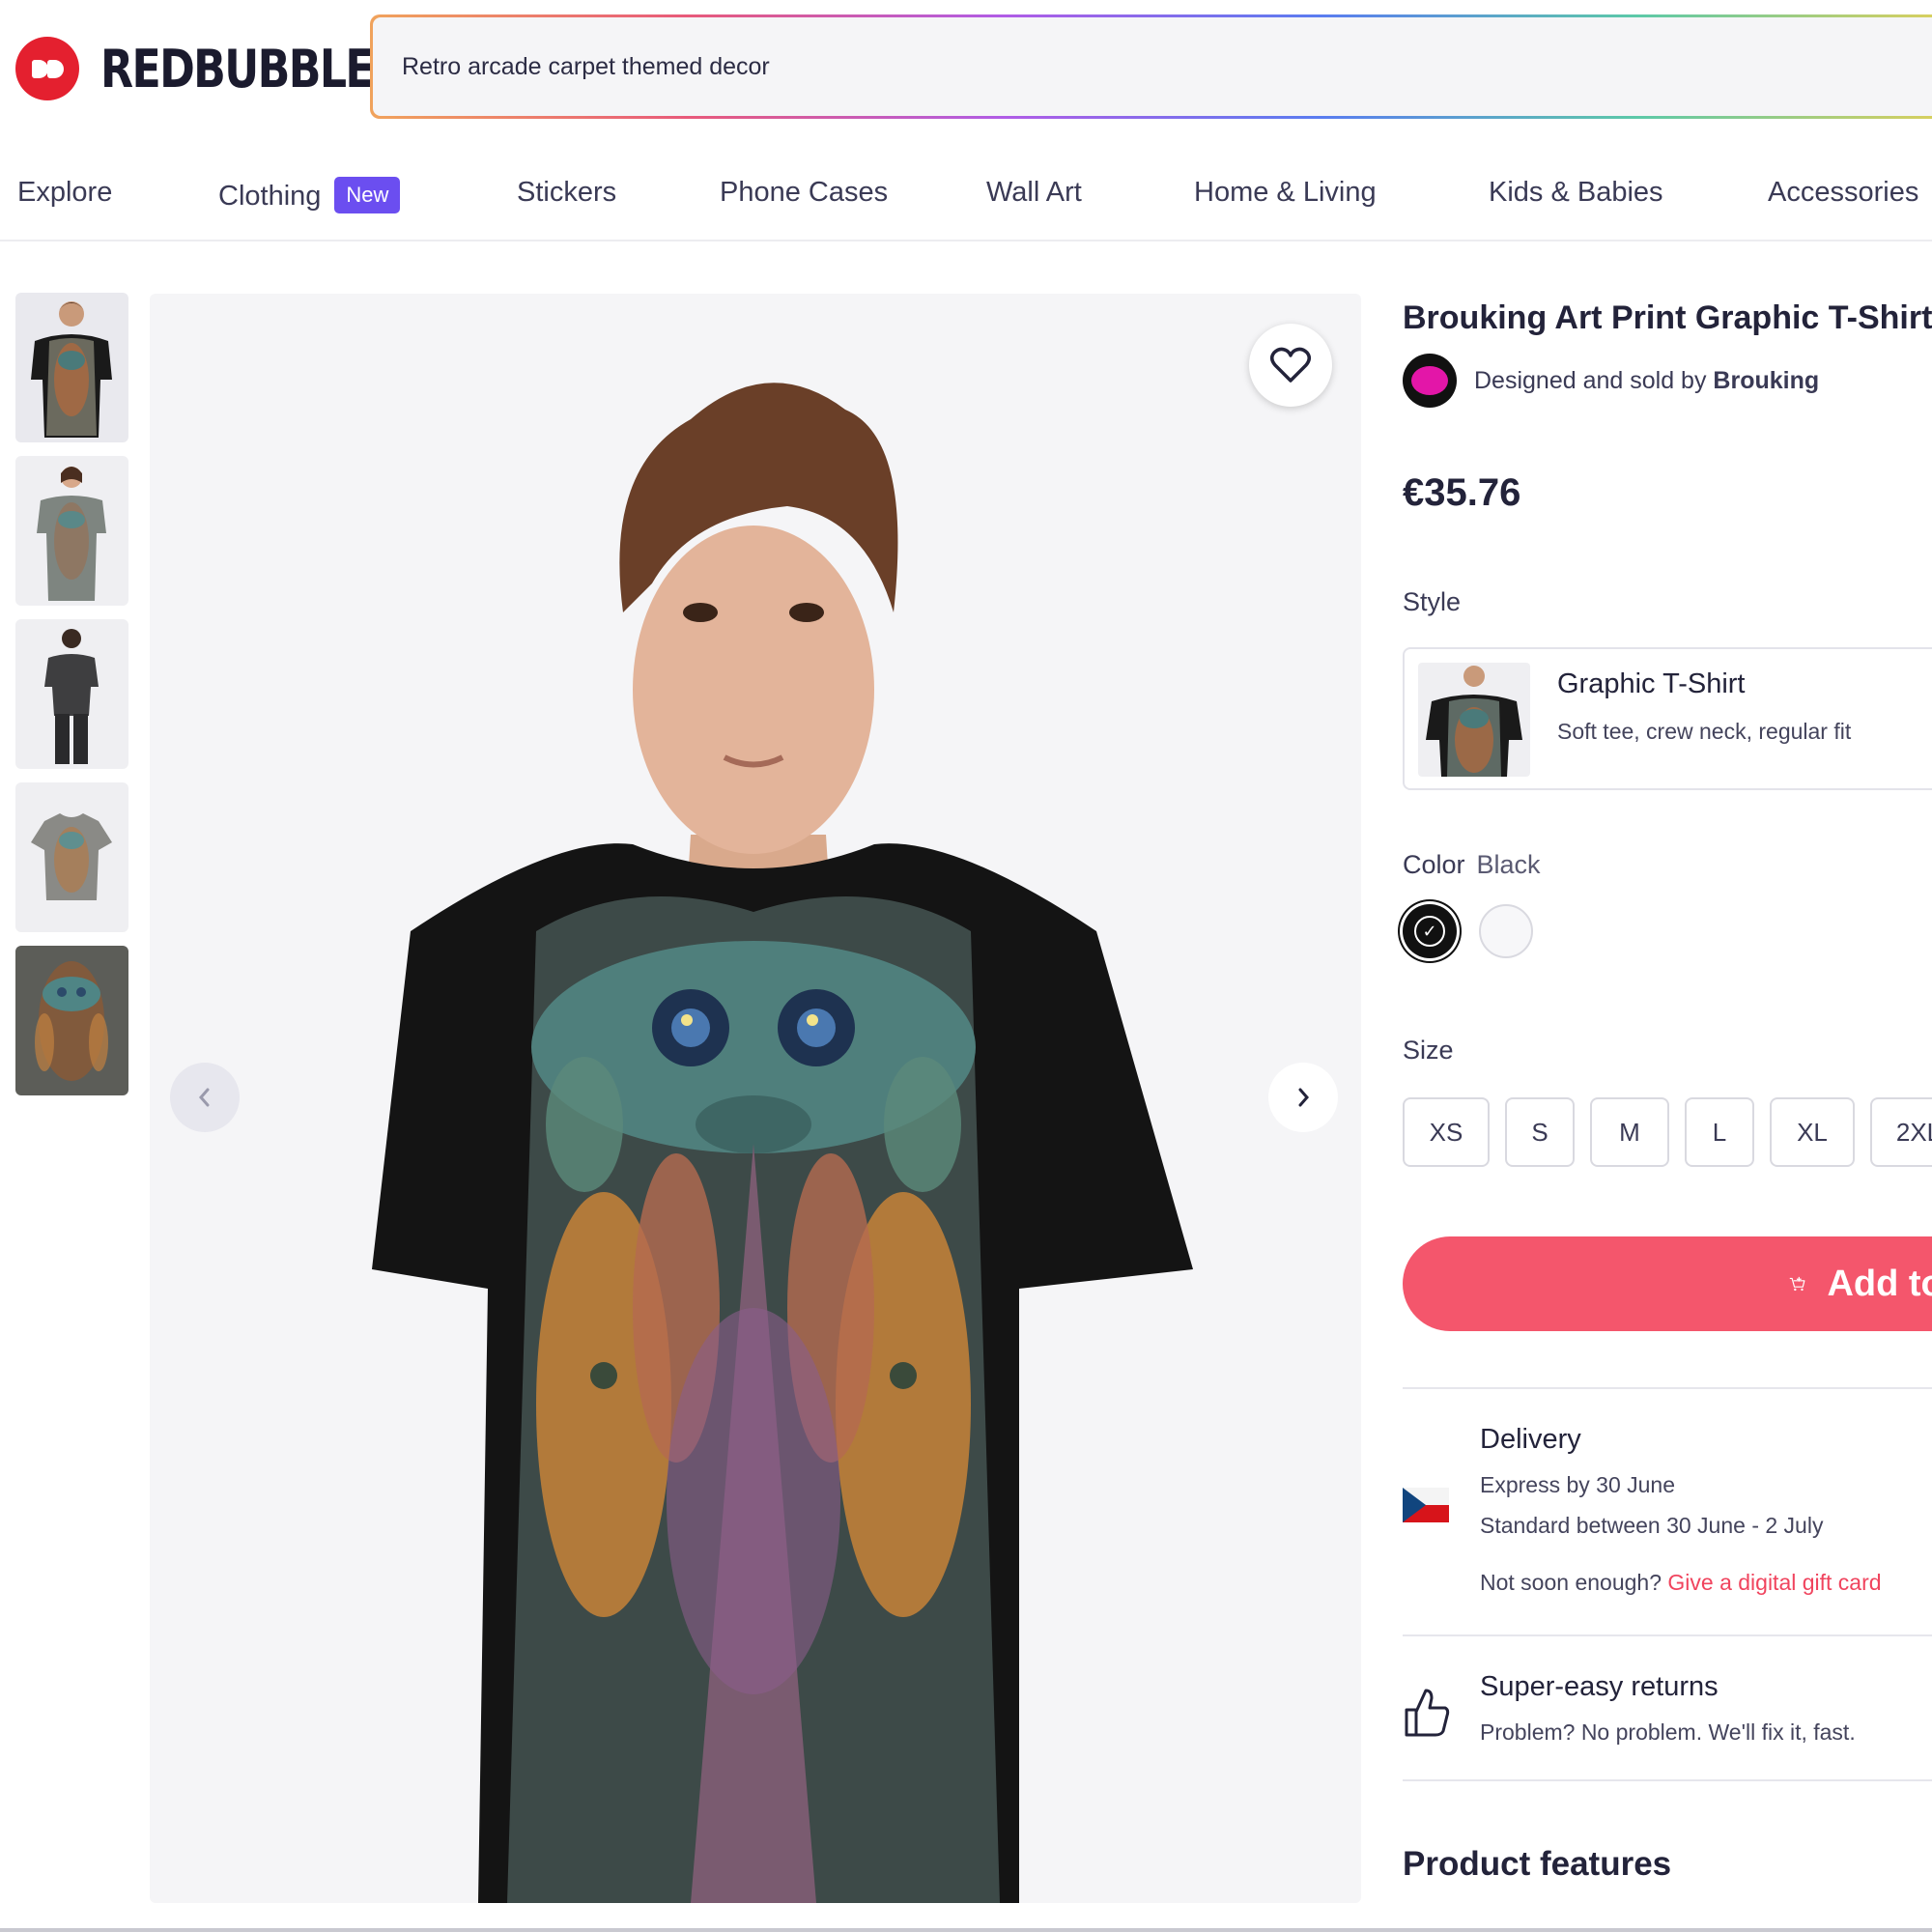 The height and width of the screenshot is (1932, 1932). What do you see at coordinates (71, 694) in the screenshot?
I see `thumbnail-back-model` at bounding box center [71, 694].